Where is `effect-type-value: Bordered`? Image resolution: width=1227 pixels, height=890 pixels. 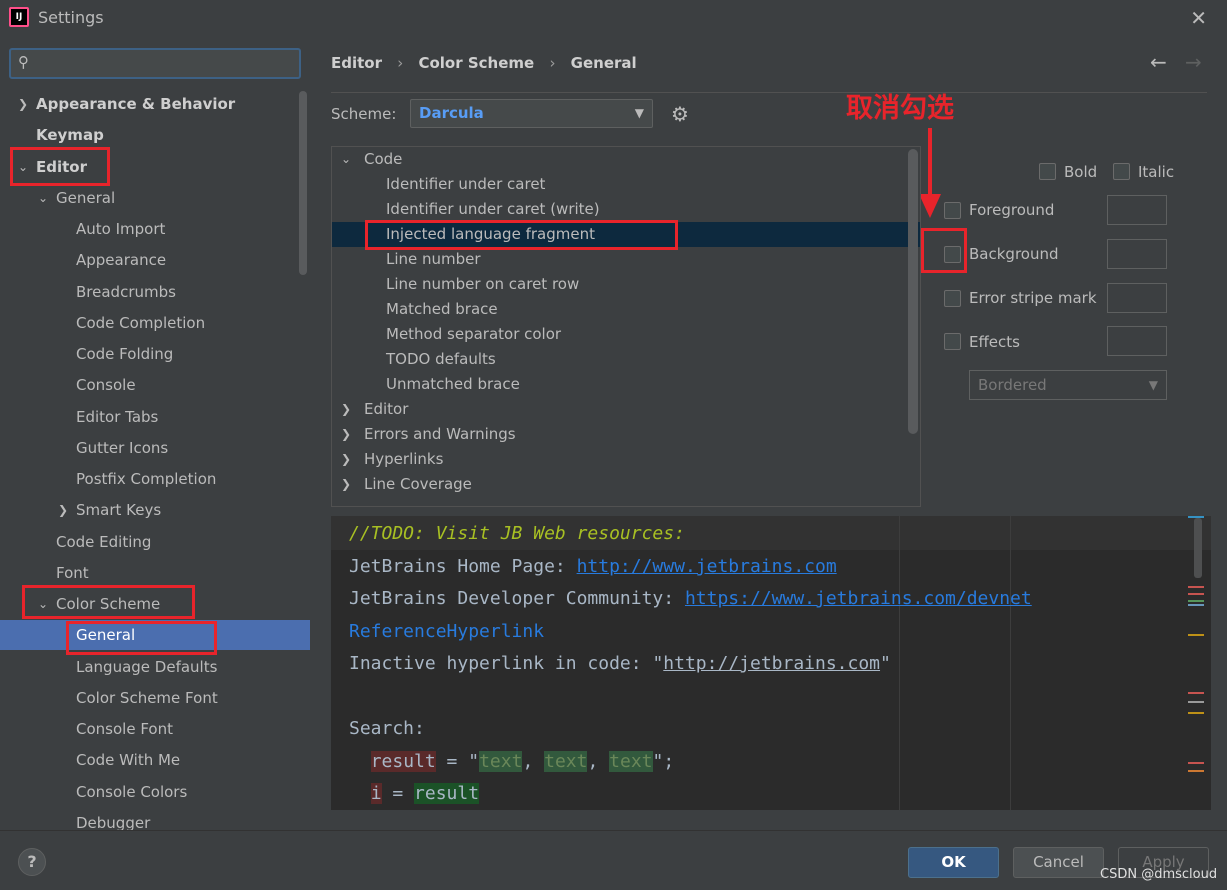
effect-type-value: Bordered is located at coordinates (1012, 385).